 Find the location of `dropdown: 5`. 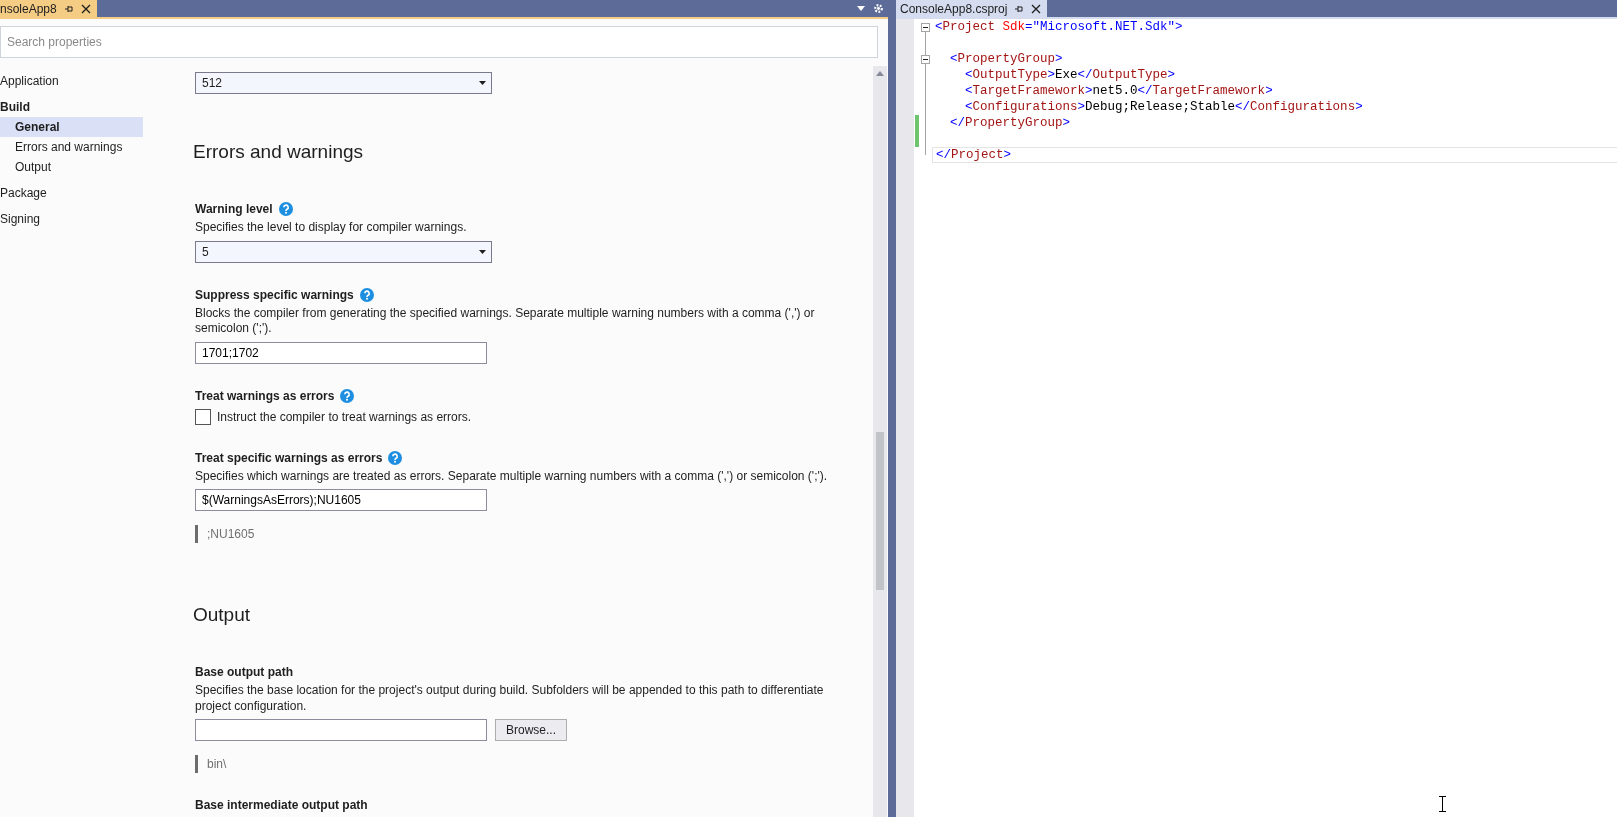

dropdown: 5 is located at coordinates (343, 251).